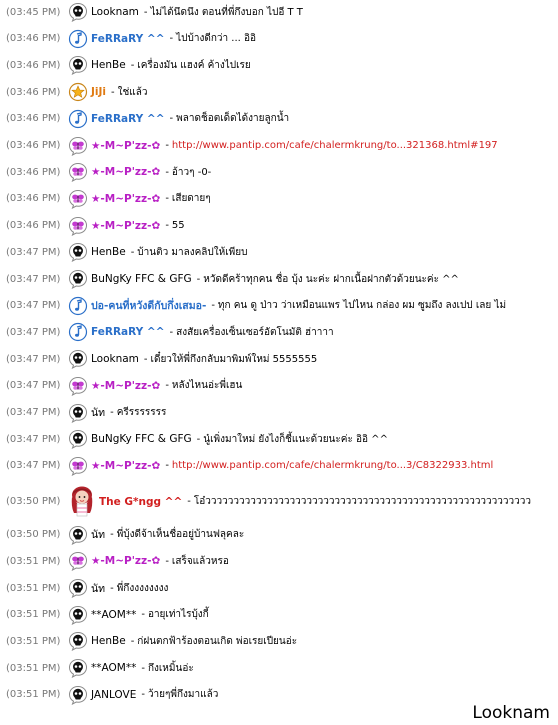  I want to click on message-timestamp: (03:51 PM), so click(33, 588).